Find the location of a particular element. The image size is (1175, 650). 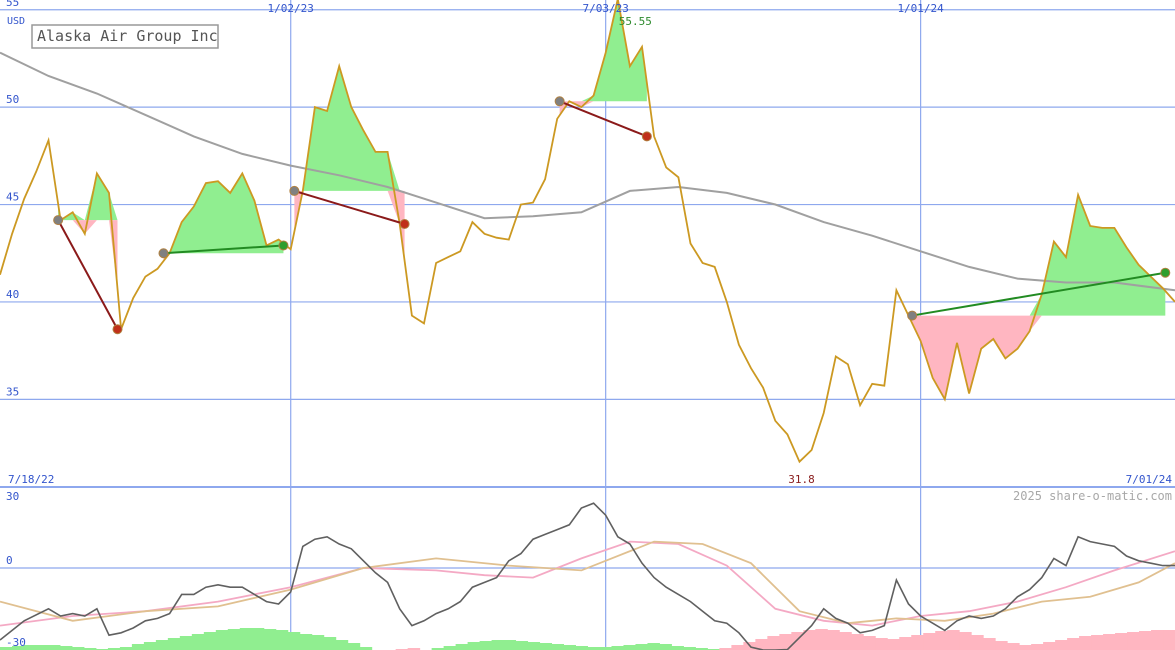

currency-label: USD is located at coordinates (16, 21).